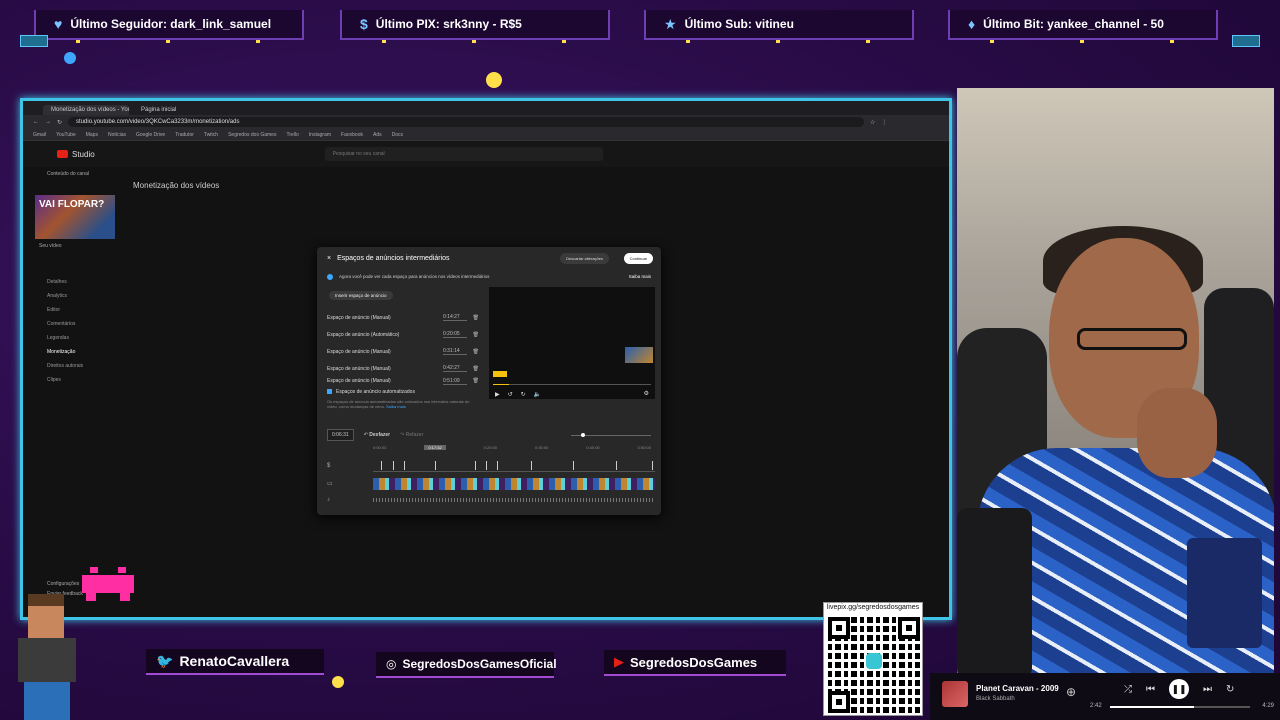 This screenshot has width=1280, height=720. What do you see at coordinates (75, 217) in the screenshot?
I see `video-thumbnail: VAI FLOPAR?` at bounding box center [75, 217].